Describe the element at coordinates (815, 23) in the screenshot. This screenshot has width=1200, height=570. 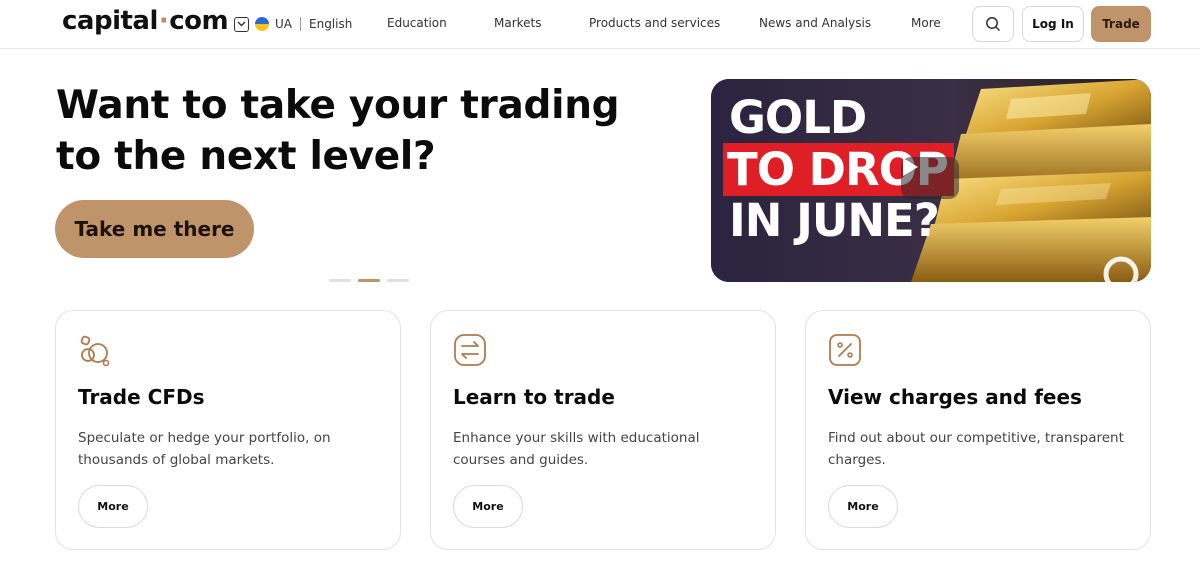
I see `nav-news-and-analysis: News and Analysis` at that location.